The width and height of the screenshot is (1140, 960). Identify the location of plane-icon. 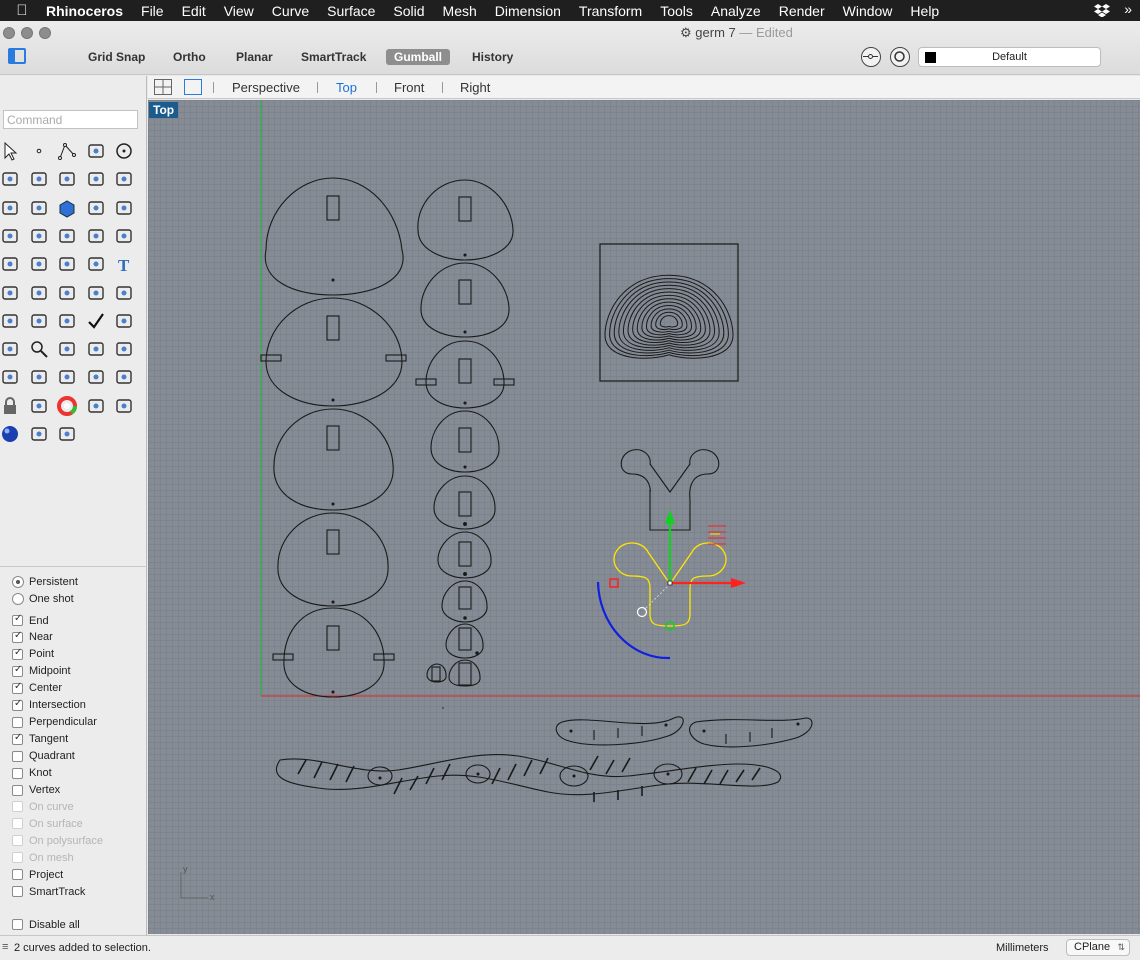
(10, 236).